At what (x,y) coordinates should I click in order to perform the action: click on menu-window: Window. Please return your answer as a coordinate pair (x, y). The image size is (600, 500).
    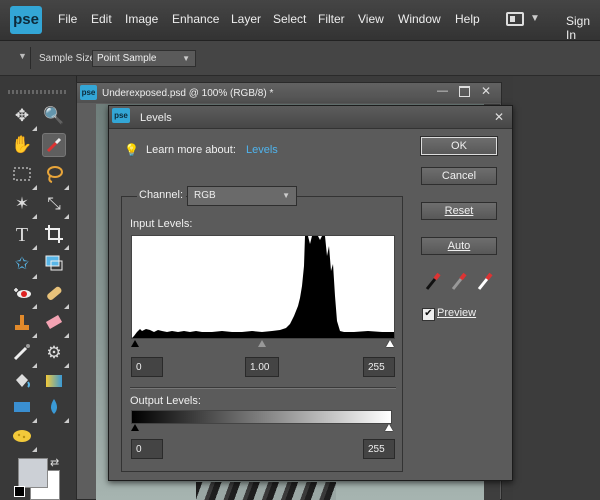
    Looking at the image, I should click on (419, 19).